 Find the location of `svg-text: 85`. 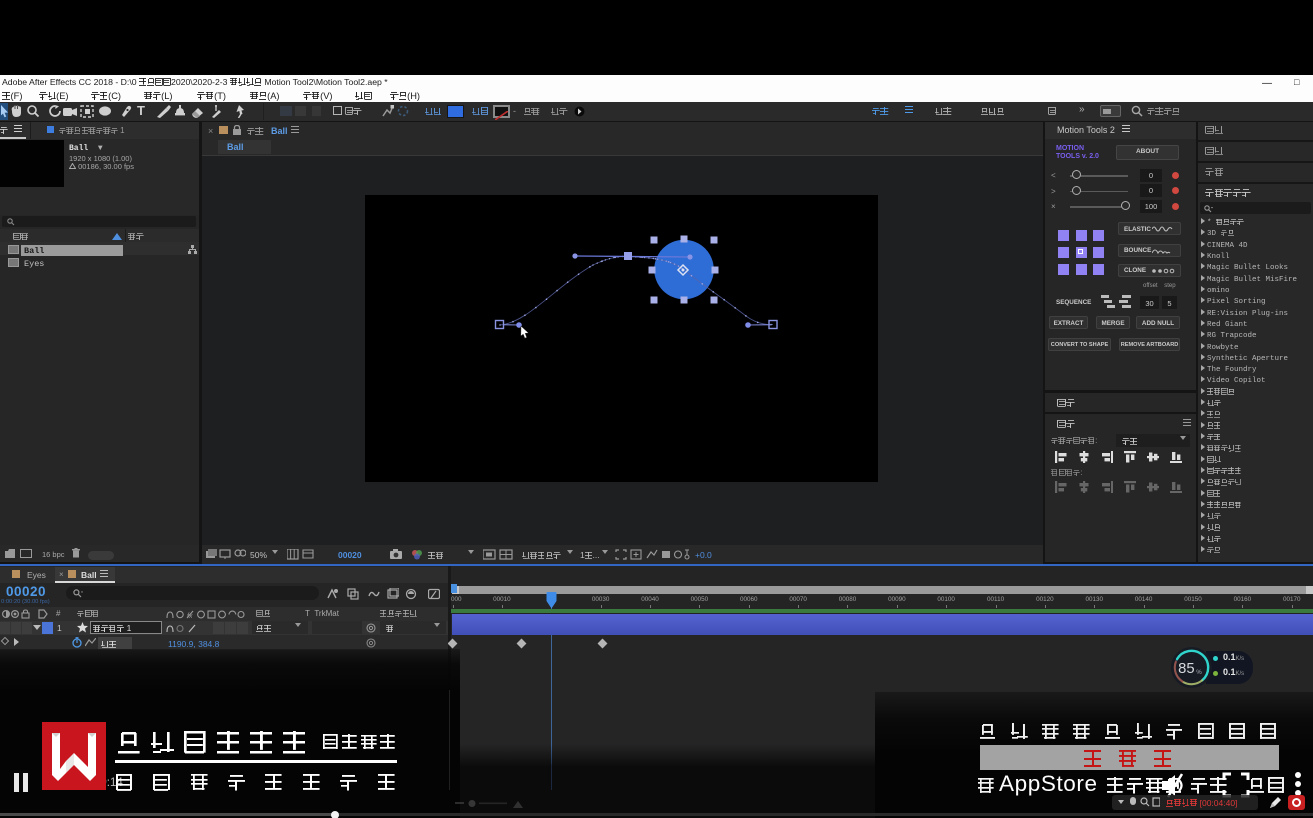

svg-text: 85 is located at coordinates (1186, 669).